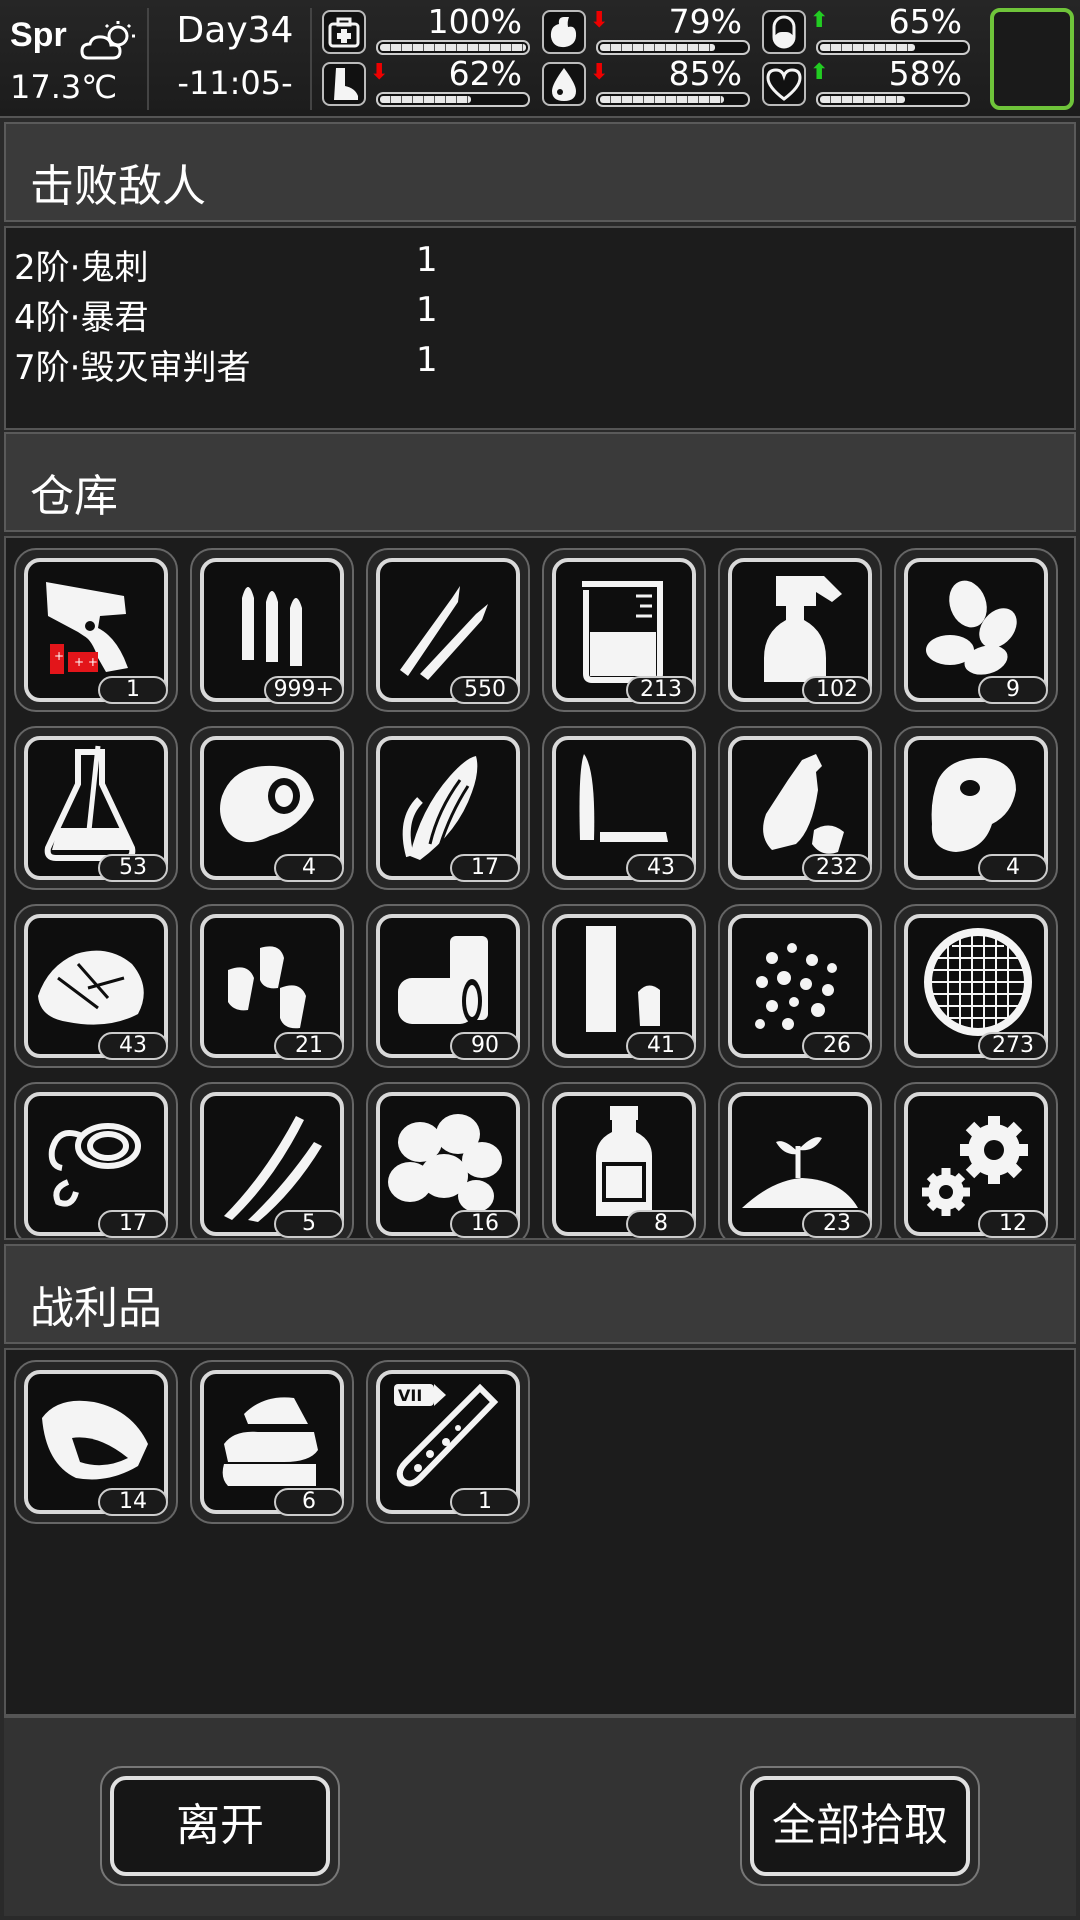 The height and width of the screenshot is (1920, 1080). I want to click on stat-value: 62%, so click(485, 73).